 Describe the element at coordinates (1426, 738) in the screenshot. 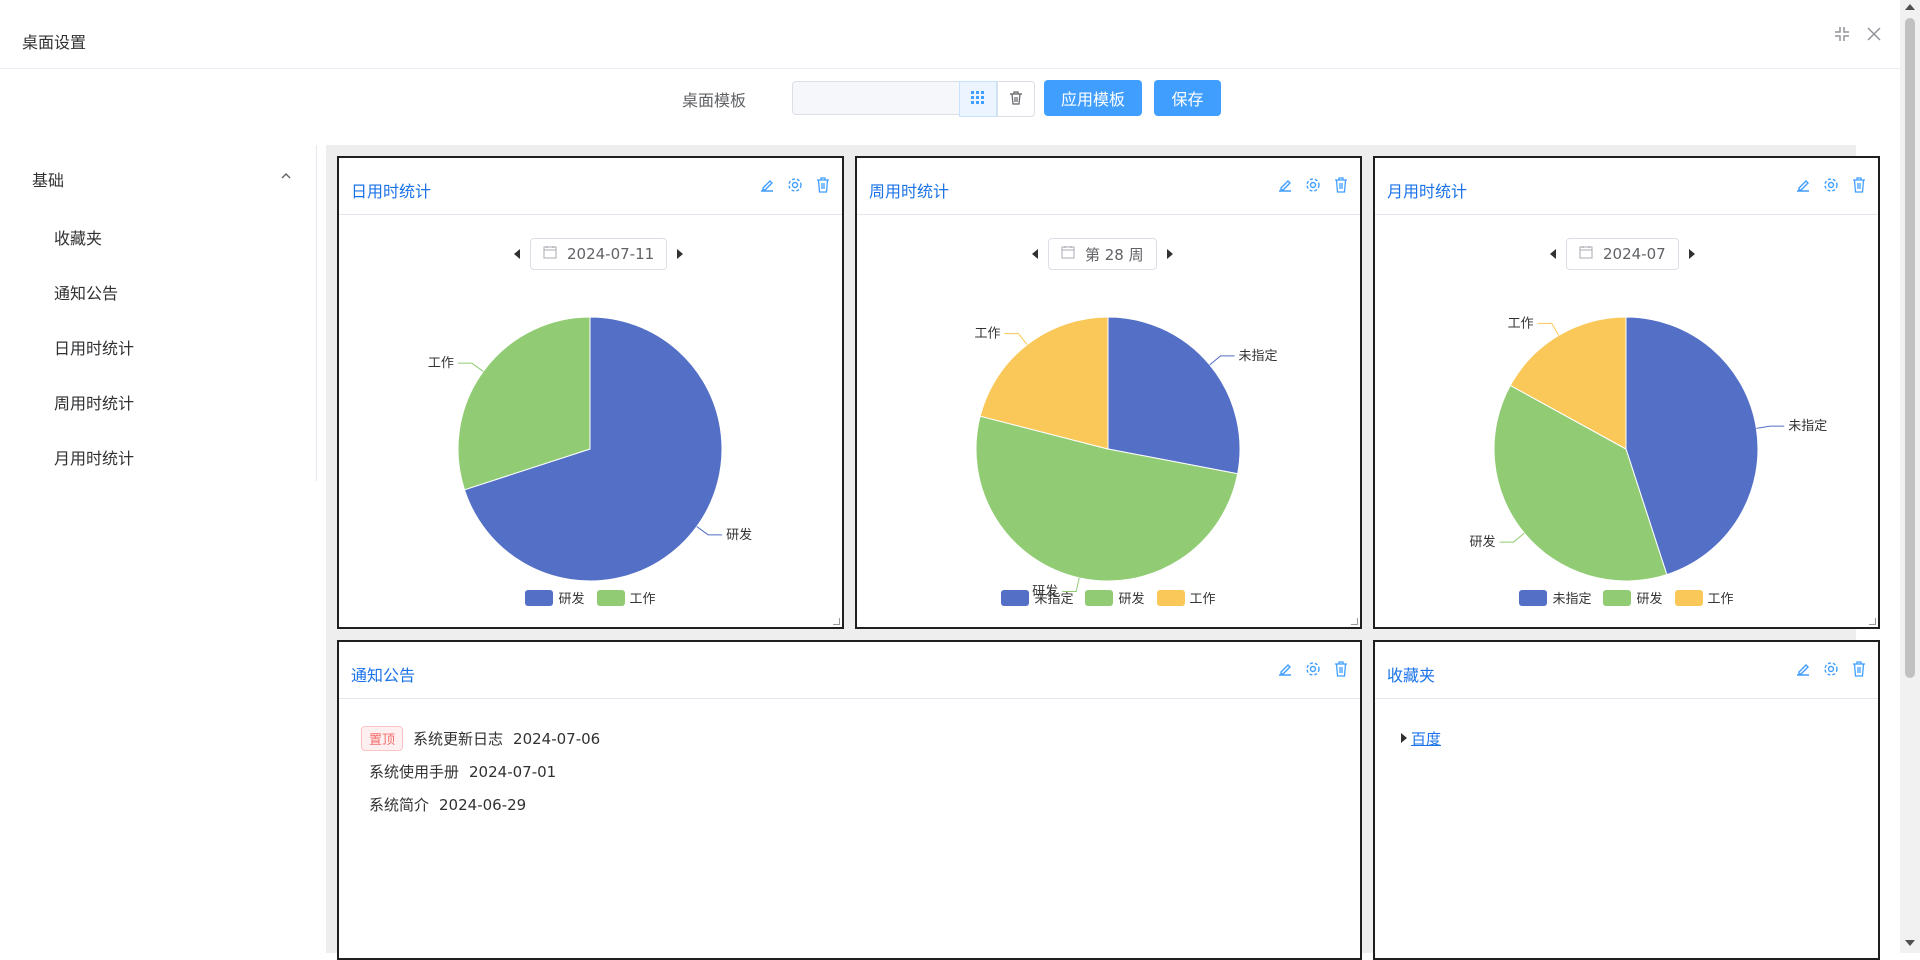

I see `favorite-link: 百度` at that location.